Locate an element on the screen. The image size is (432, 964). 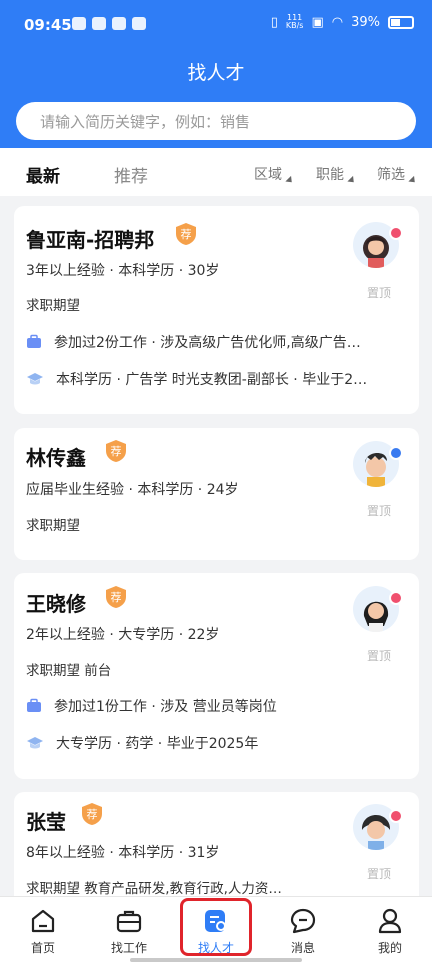
nav-messages: 消息 is located at coordinates (303, 931).